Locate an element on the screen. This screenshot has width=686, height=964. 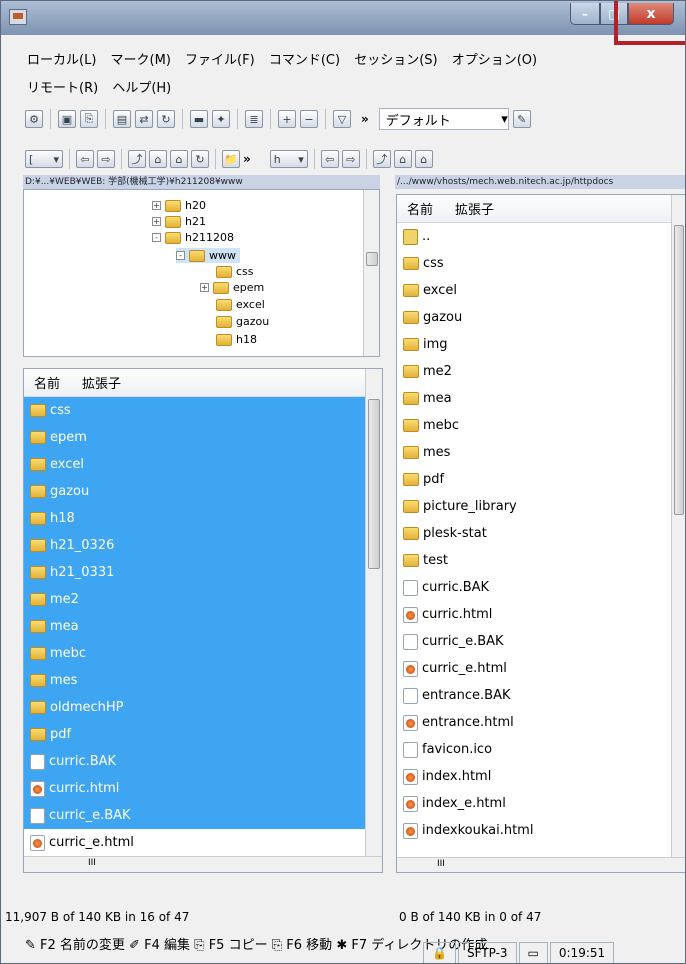
list-item: epem is located at coordinates (203, 437).